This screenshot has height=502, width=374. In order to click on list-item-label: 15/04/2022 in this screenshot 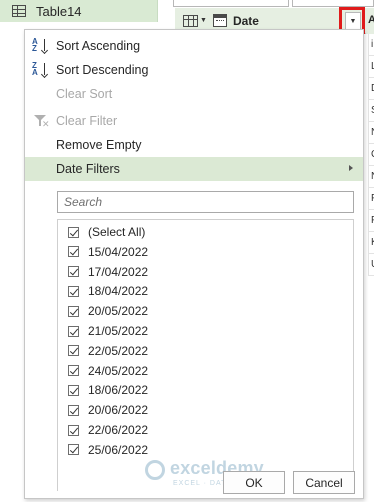, I will do `click(118, 251)`.